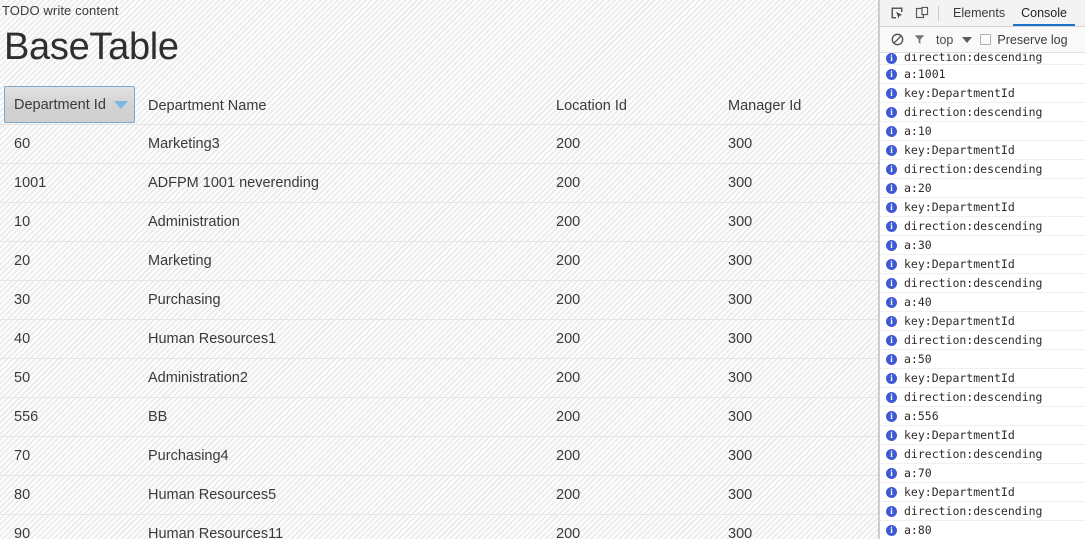 The width and height of the screenshot is (1085, 539). What do you see at coordinates (180, 261) in the screenshot?
I see `cell-department-name: Marketing` at bounding box center [180, 261].